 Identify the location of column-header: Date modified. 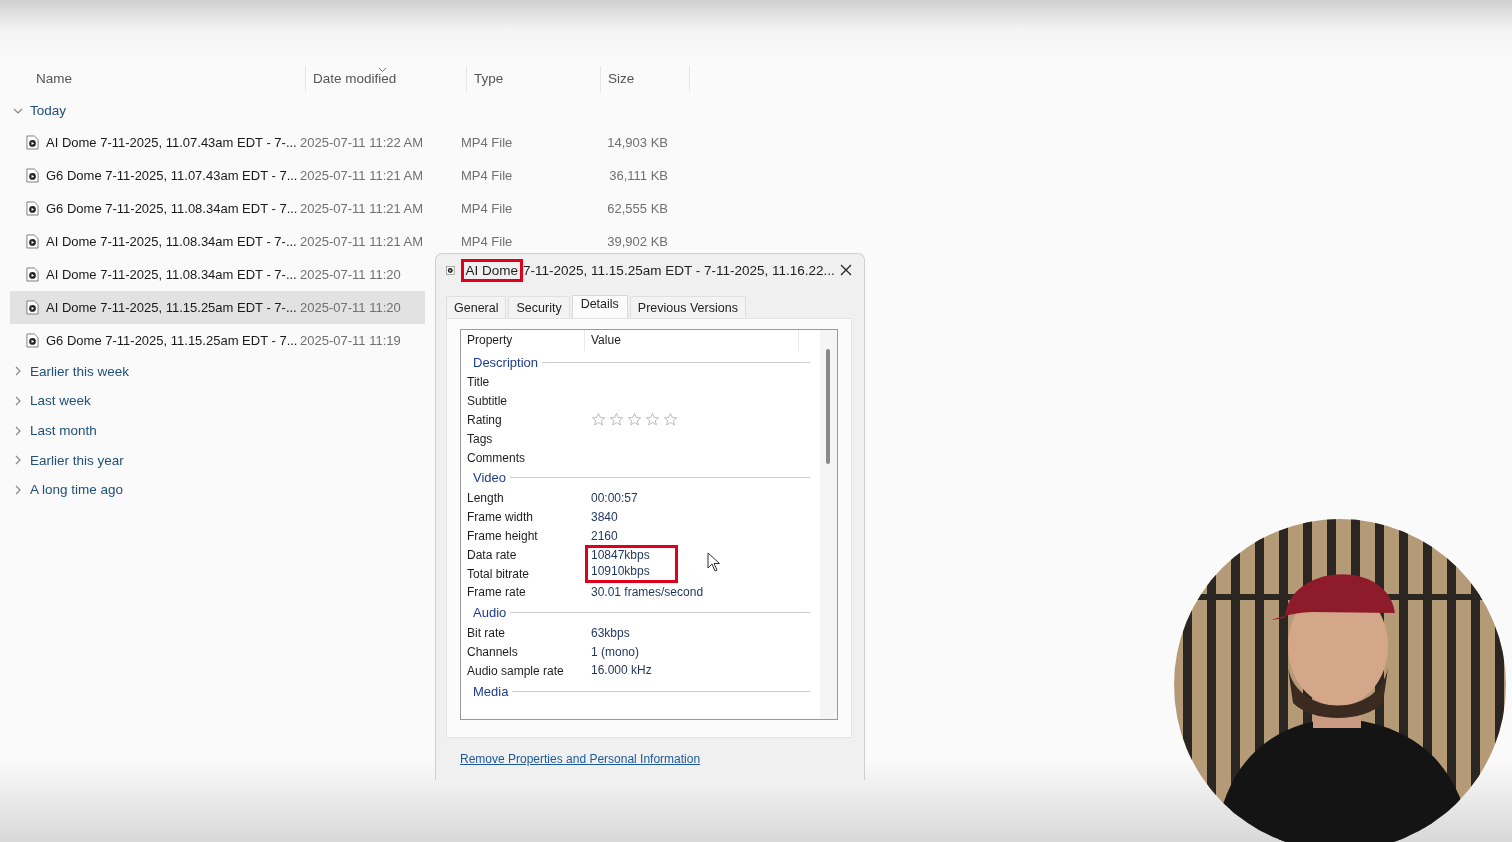
(386, 79).